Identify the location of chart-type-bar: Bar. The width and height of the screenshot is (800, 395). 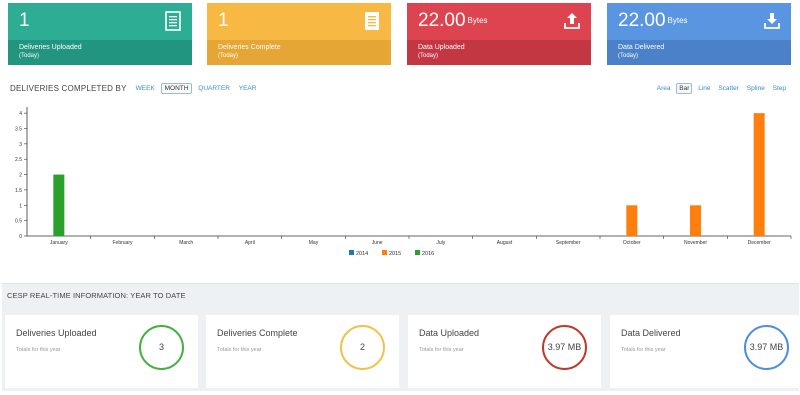
(684, 88).